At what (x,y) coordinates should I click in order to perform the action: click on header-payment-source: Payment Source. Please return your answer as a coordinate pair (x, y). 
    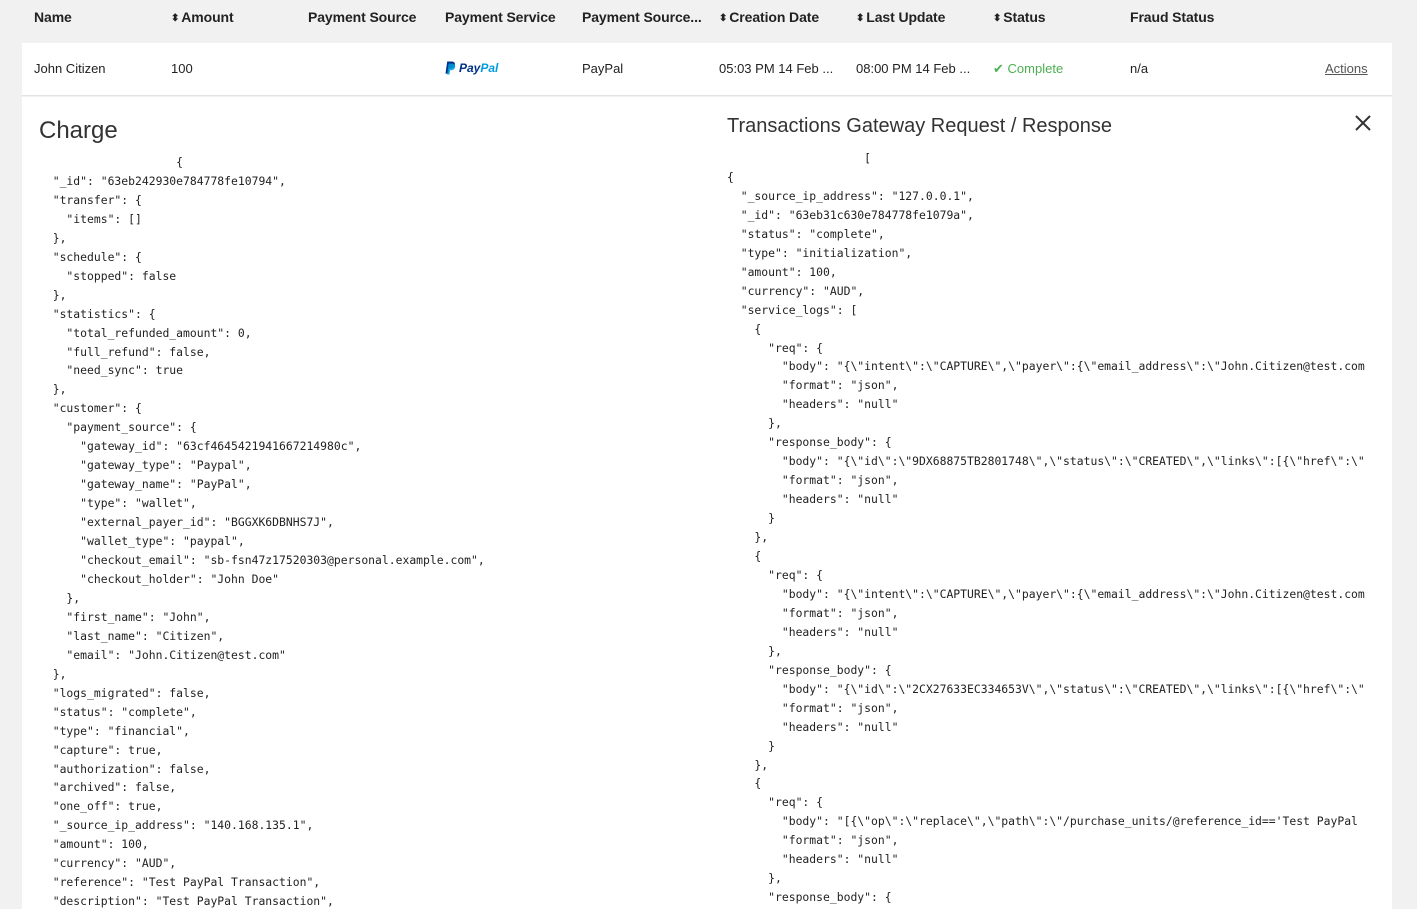
    Looking at the image, I should click on (362, 17).